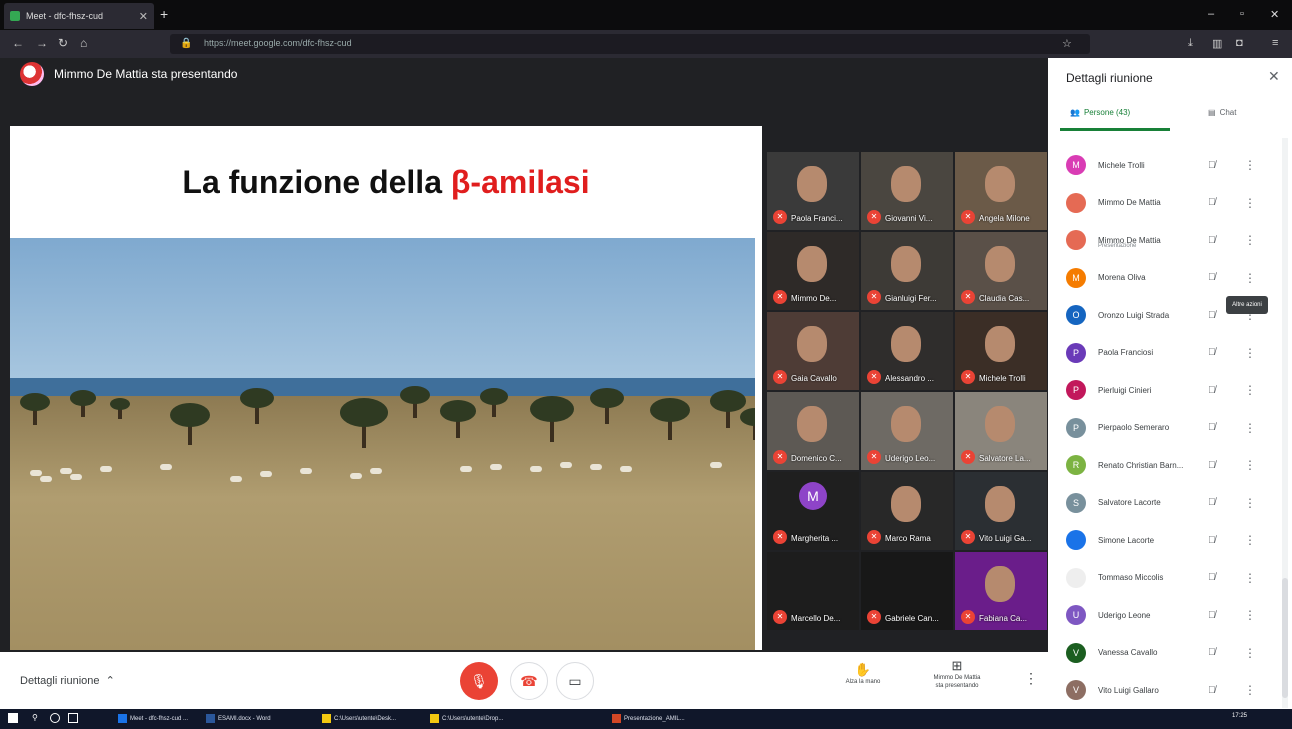  I want to click on windows-start-icon, so click(13, 718).